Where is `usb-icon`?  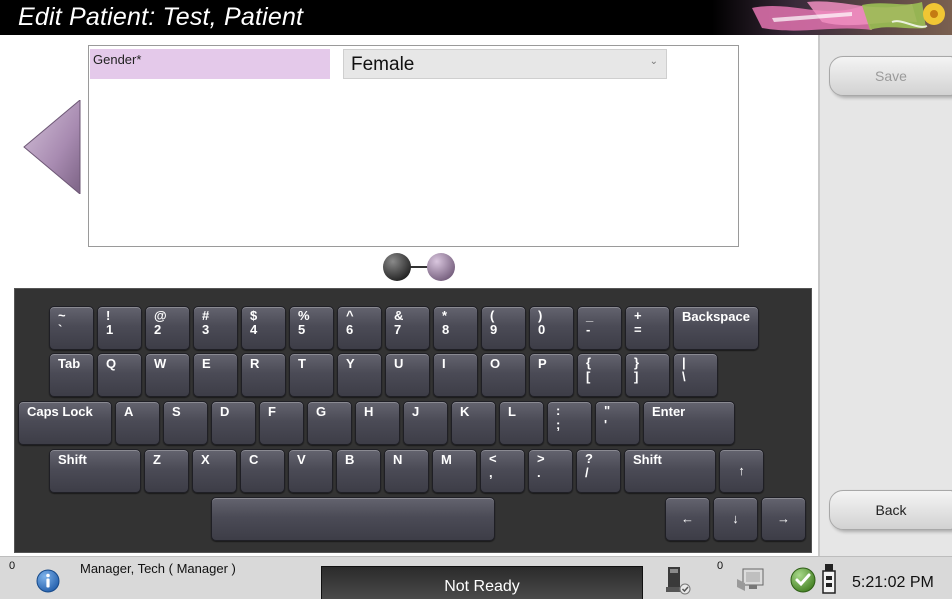 usb-icon is located at coordinates (829, 580).